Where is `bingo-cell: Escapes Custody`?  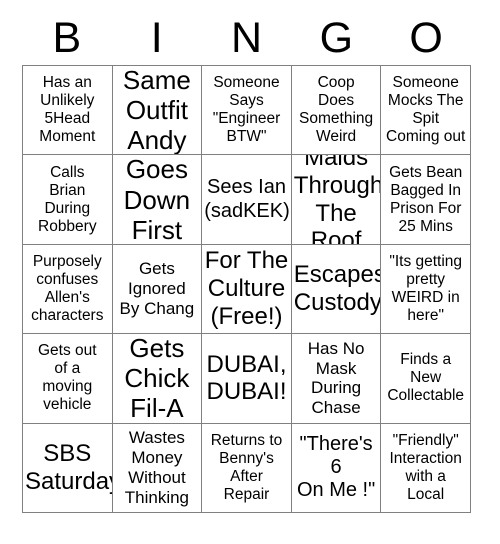
bingo-cell: Escapes Custody is located at coordinates (336, 289).